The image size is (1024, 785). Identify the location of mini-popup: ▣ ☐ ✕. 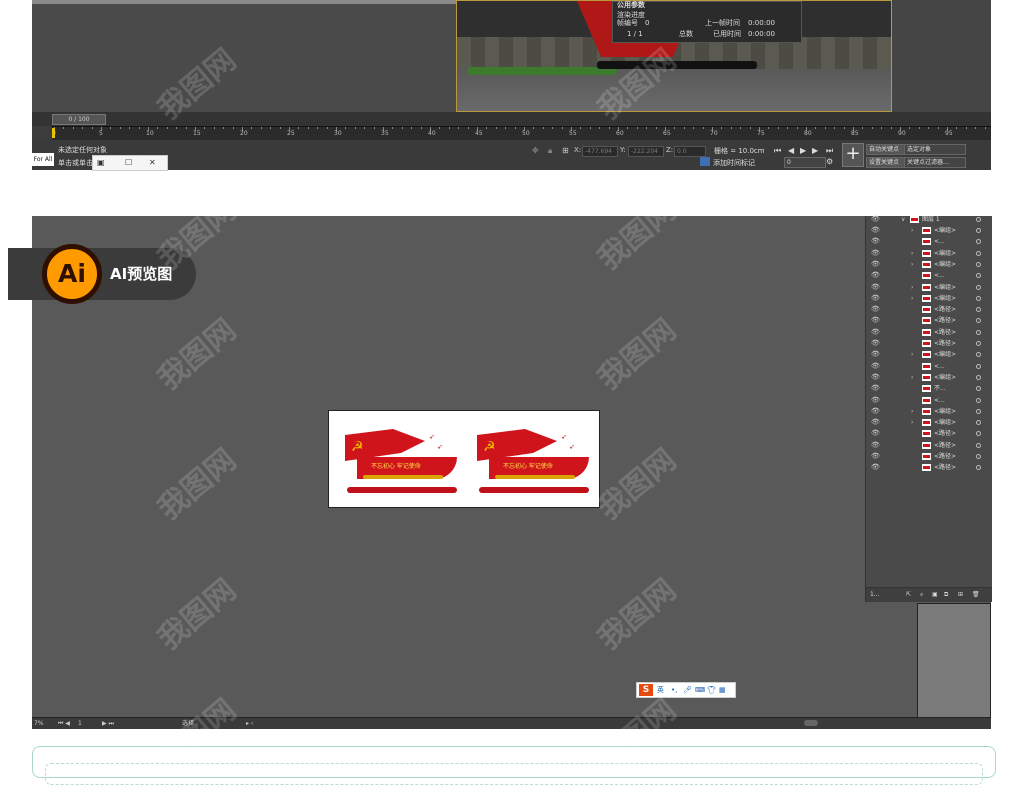
(130, 163).